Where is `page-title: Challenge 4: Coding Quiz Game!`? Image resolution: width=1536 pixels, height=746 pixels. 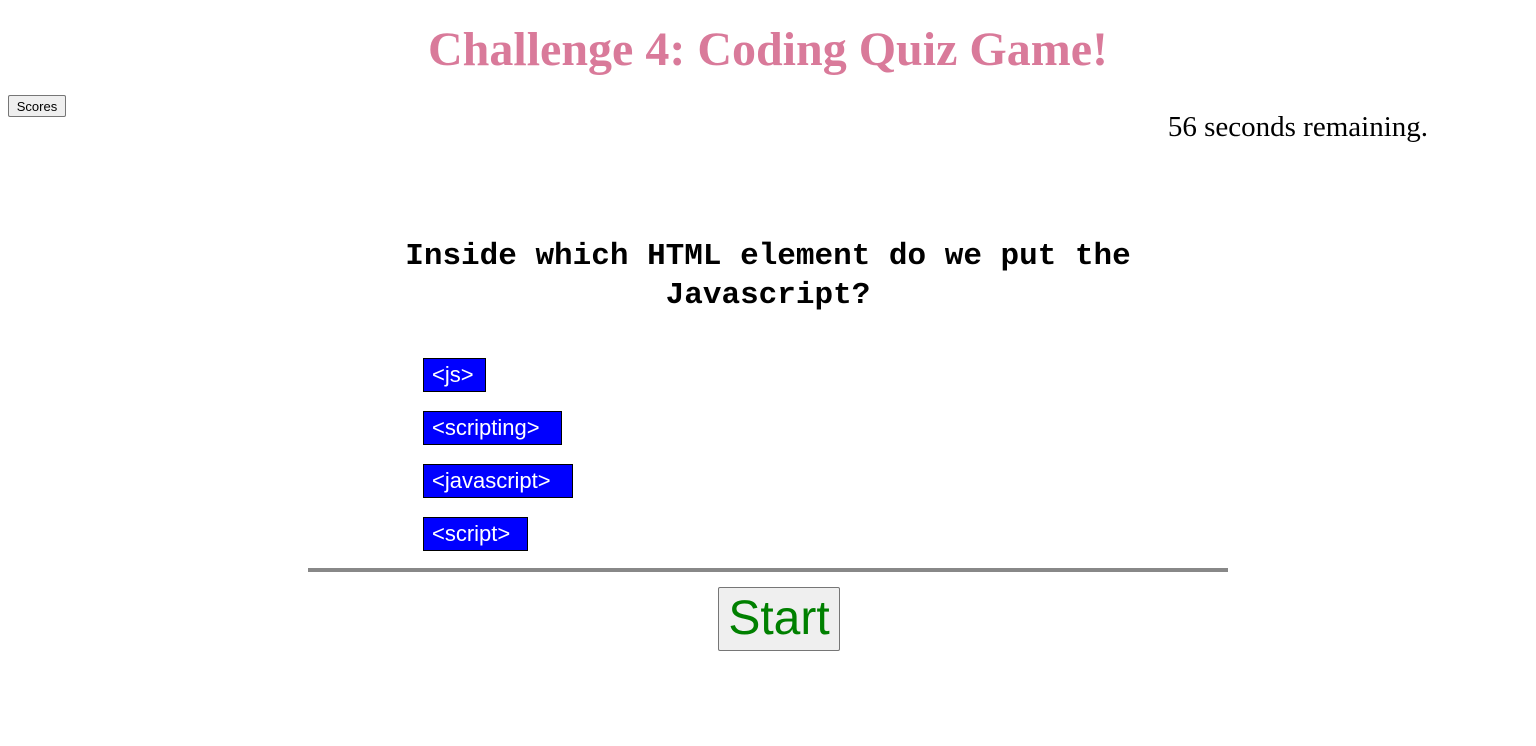 page-title: Challenge 4: Coding Quiz Game! is located at coordinates (768, 49).